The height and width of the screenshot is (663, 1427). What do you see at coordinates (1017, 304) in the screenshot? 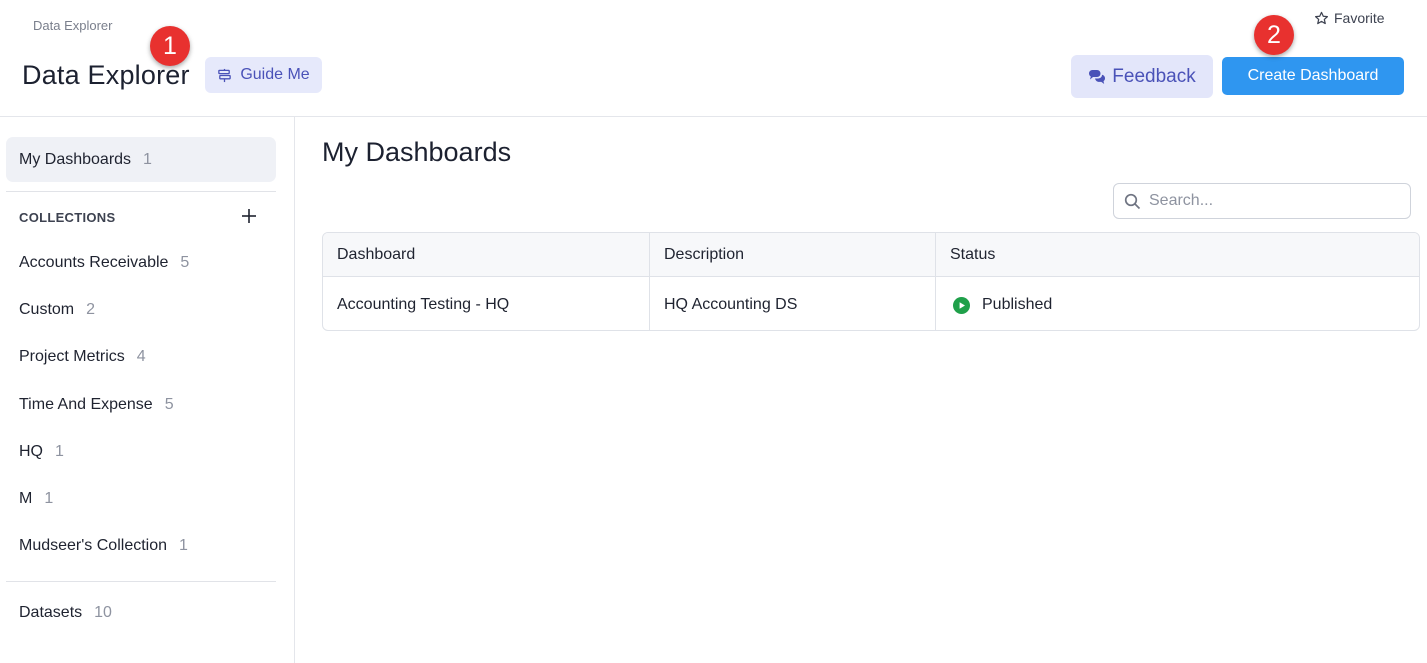
I see `status-label: Published` at bounding box center [1017, 304].